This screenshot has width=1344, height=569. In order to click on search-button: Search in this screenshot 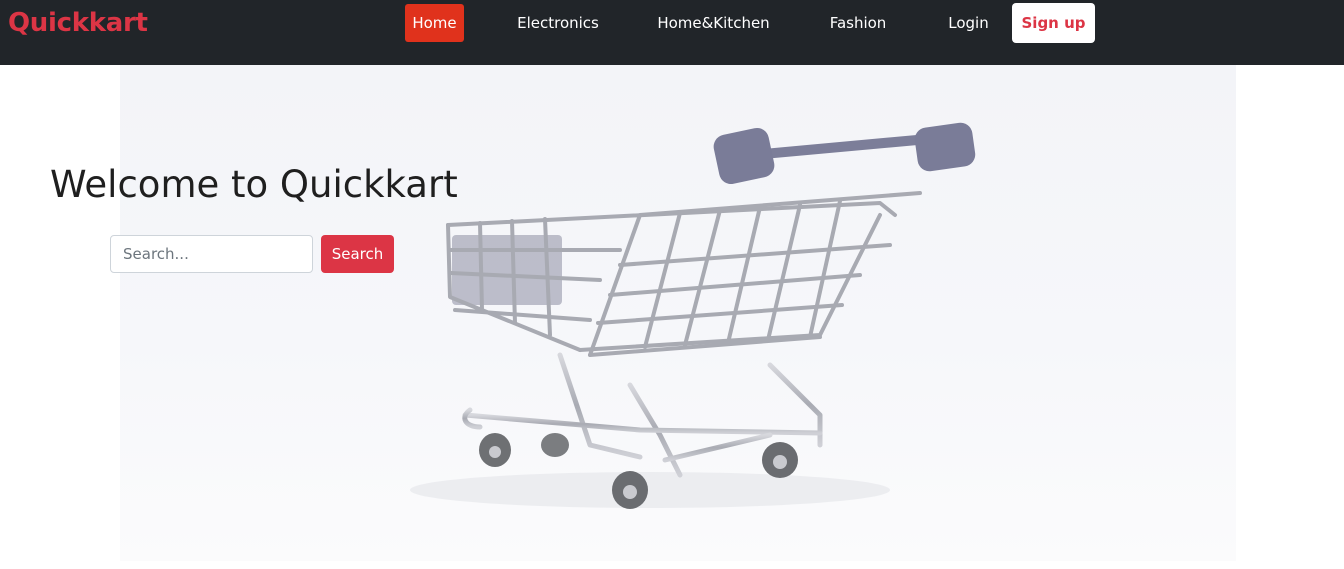, I will do `click(357, 254)`.